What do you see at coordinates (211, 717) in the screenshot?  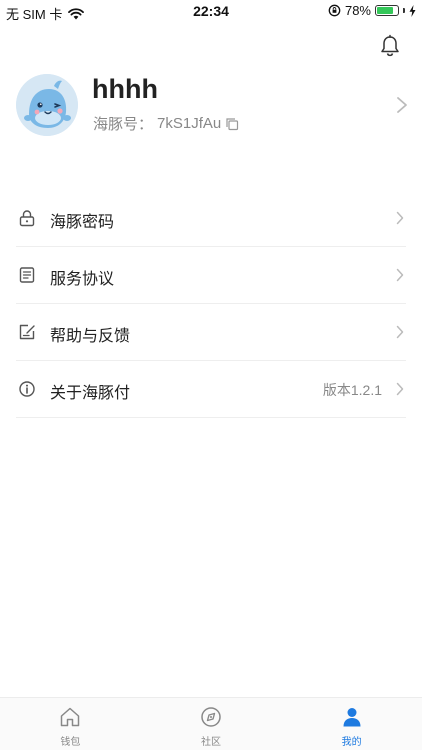 I see `community-icon` at bounding box center [211, 717].